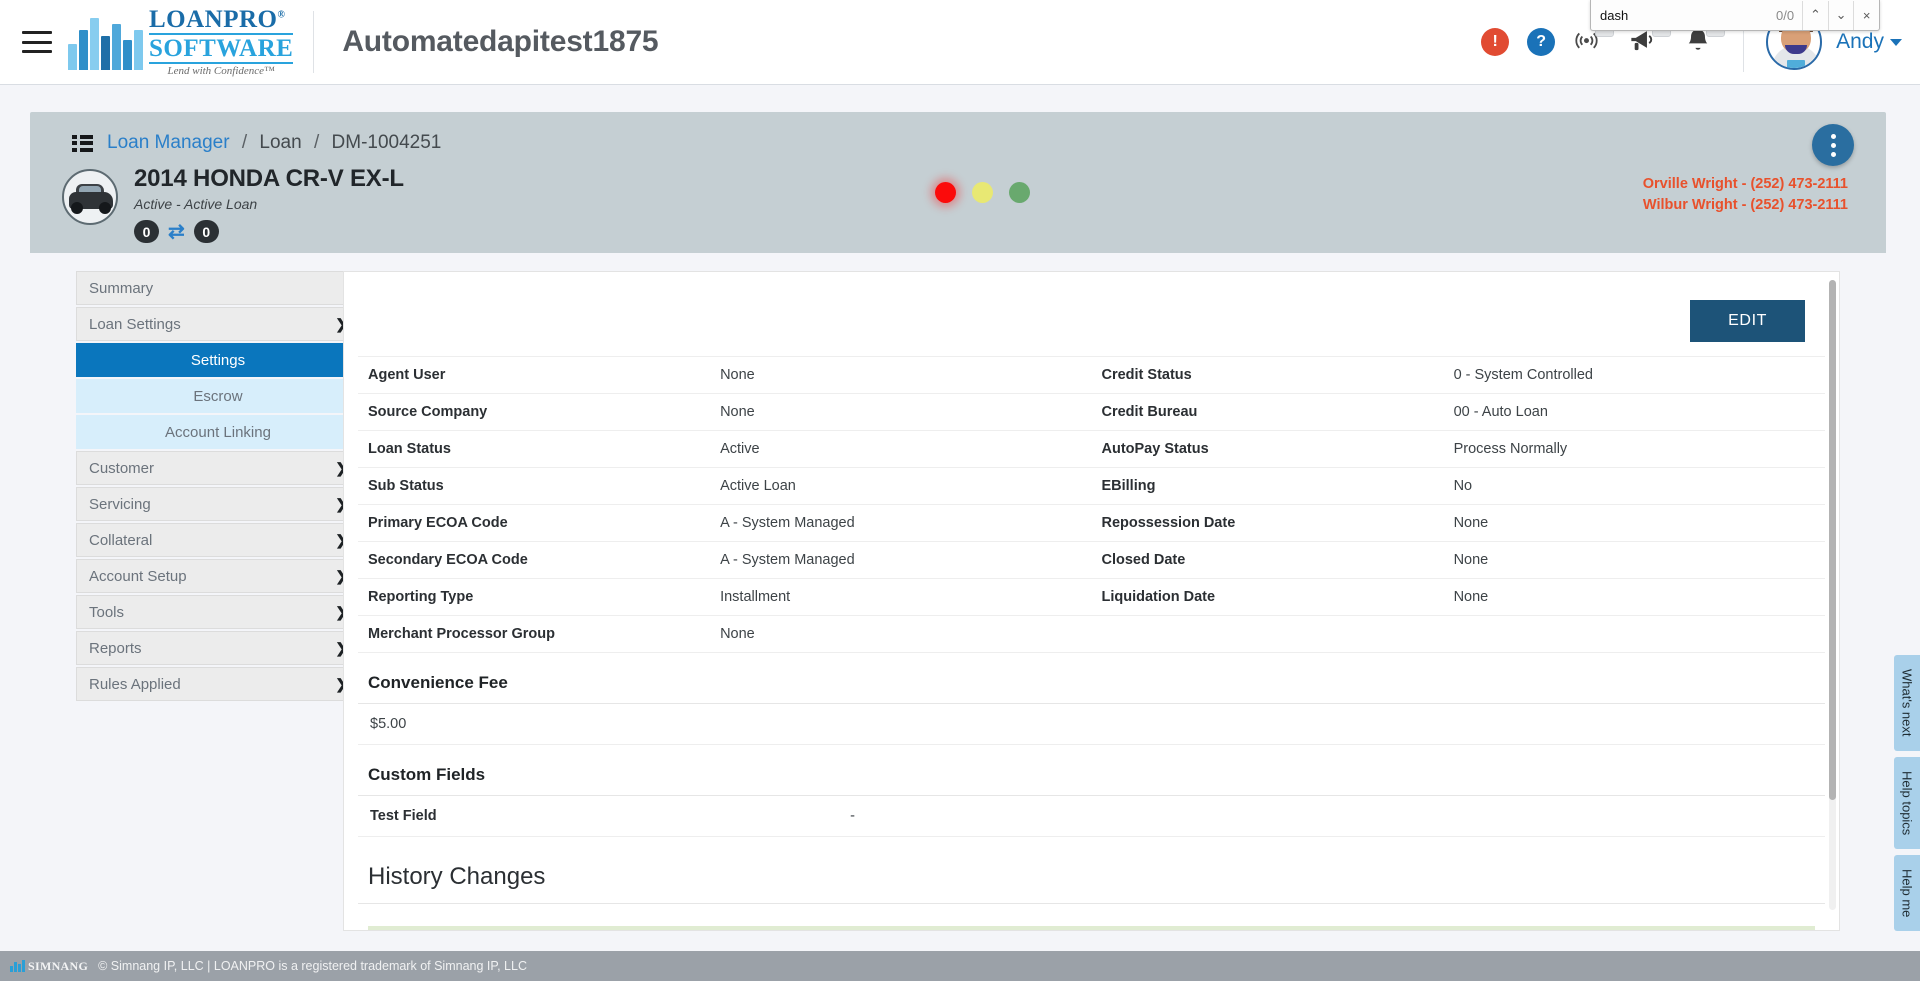 This screenshot has height=981, width=1920. What do you see at coordinates (191, 42) in the screenshot?
I see `loanpro-logo: LOANPRO® SOFTWARE Lend with Confidence™` at bounding box center [191, 42].